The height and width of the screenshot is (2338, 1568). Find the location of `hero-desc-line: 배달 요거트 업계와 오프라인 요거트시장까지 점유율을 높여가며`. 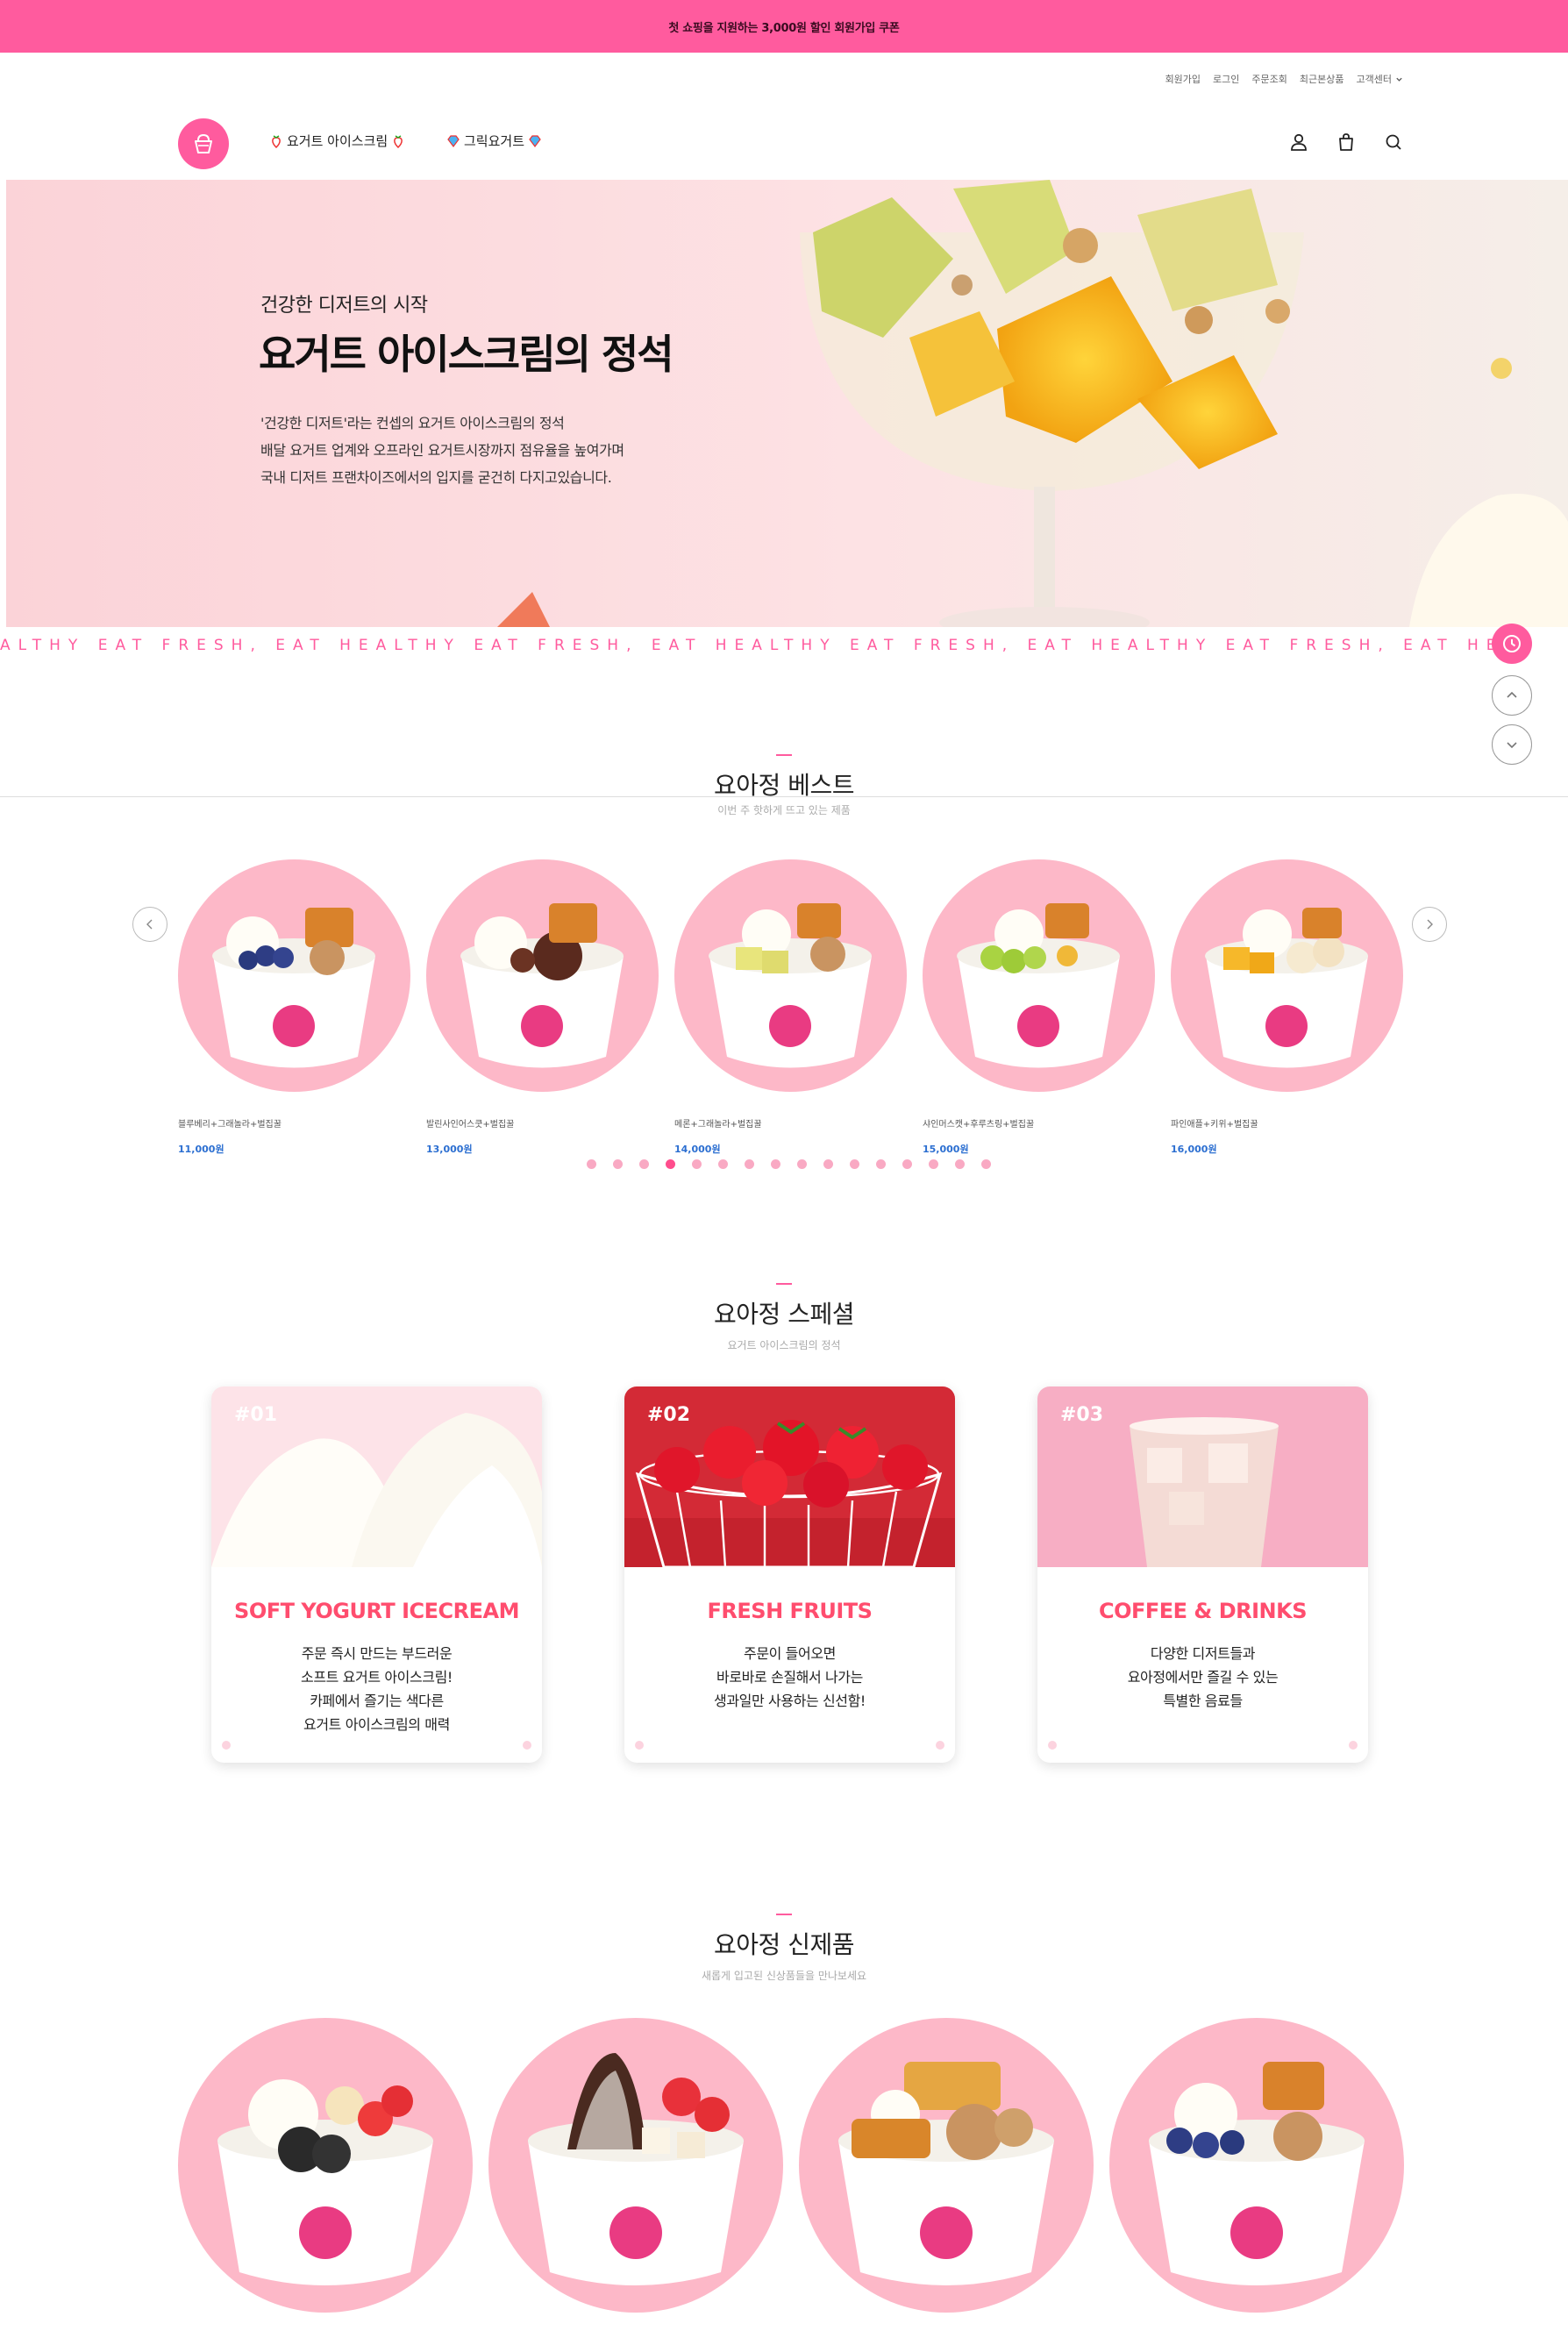

hero-desc-line: 배달 요거트 업계와 오프라인 요거트시장까지 점유율을 높여가며 is located at coordinates (442, 450).